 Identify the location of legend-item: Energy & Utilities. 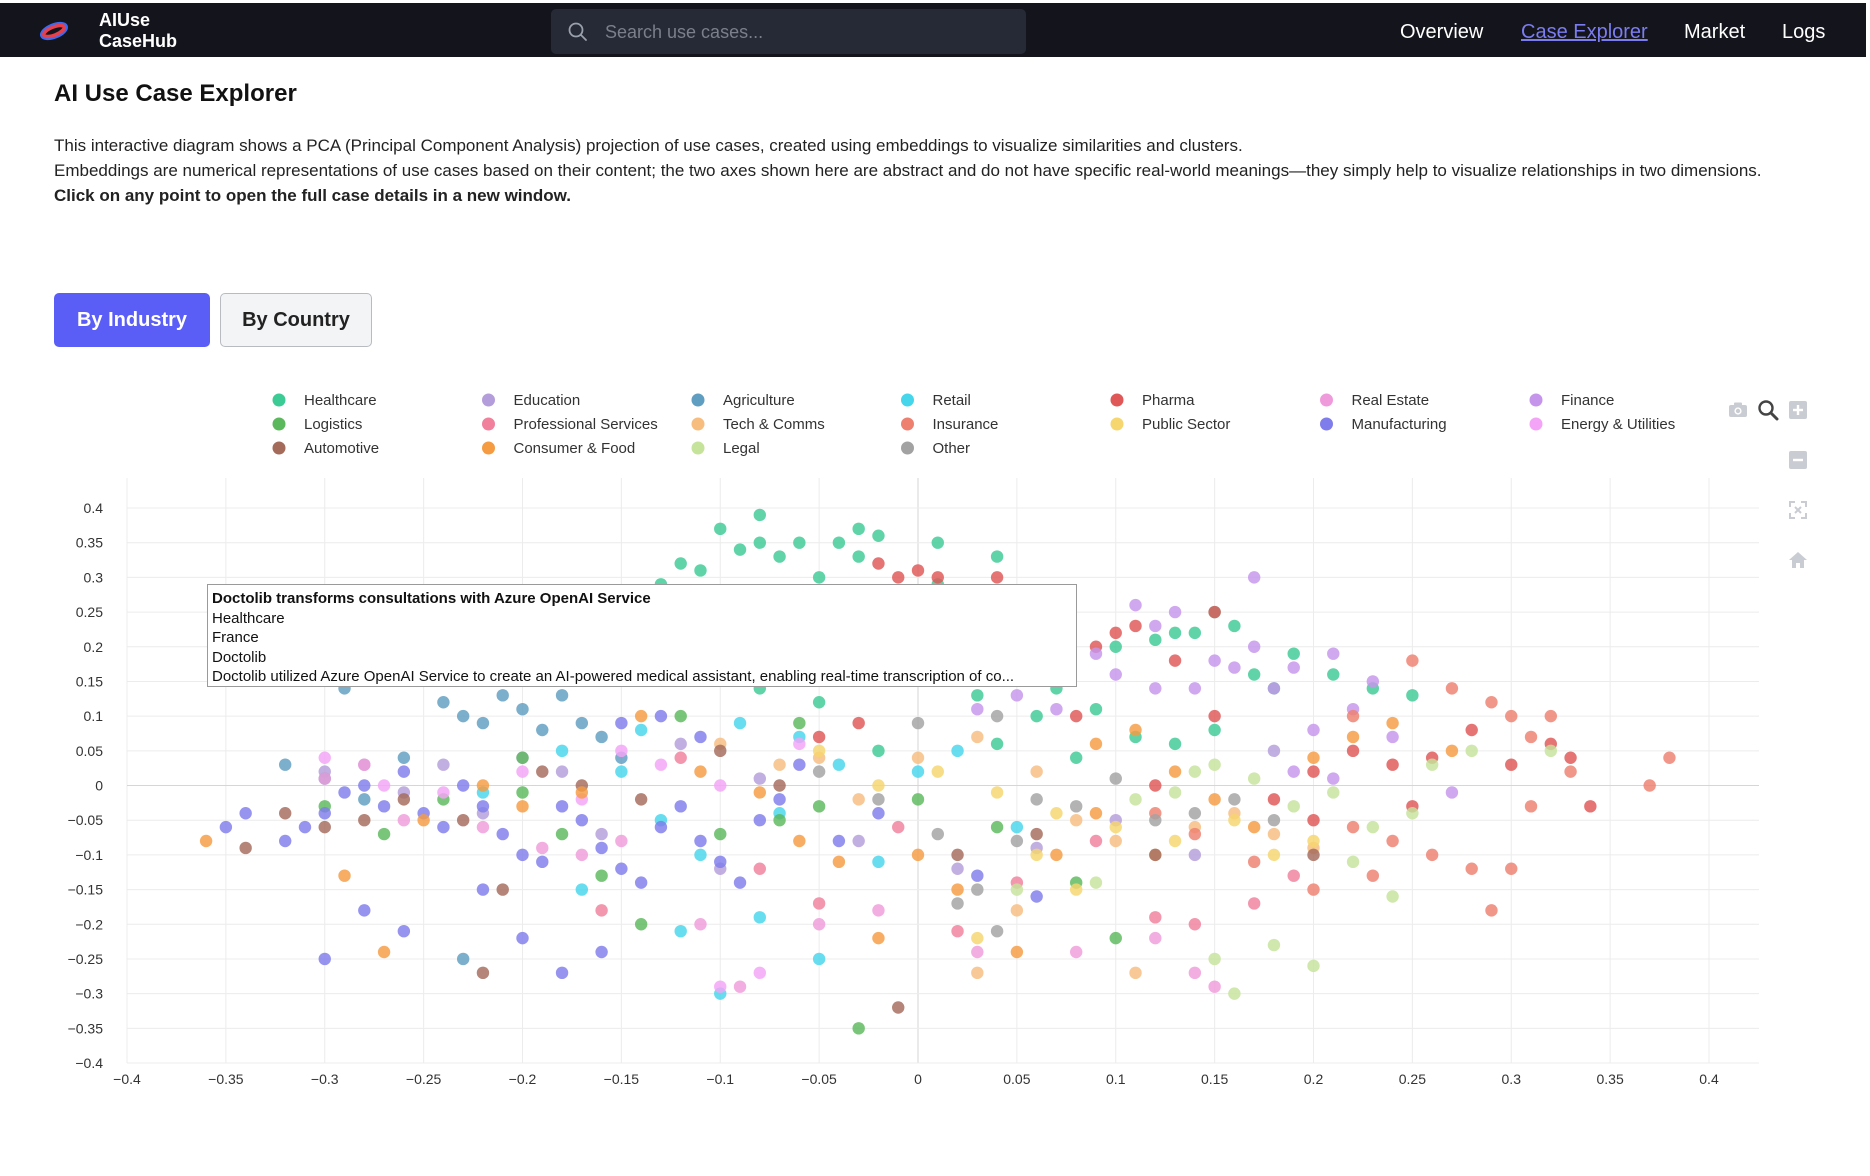
(1602, 424).